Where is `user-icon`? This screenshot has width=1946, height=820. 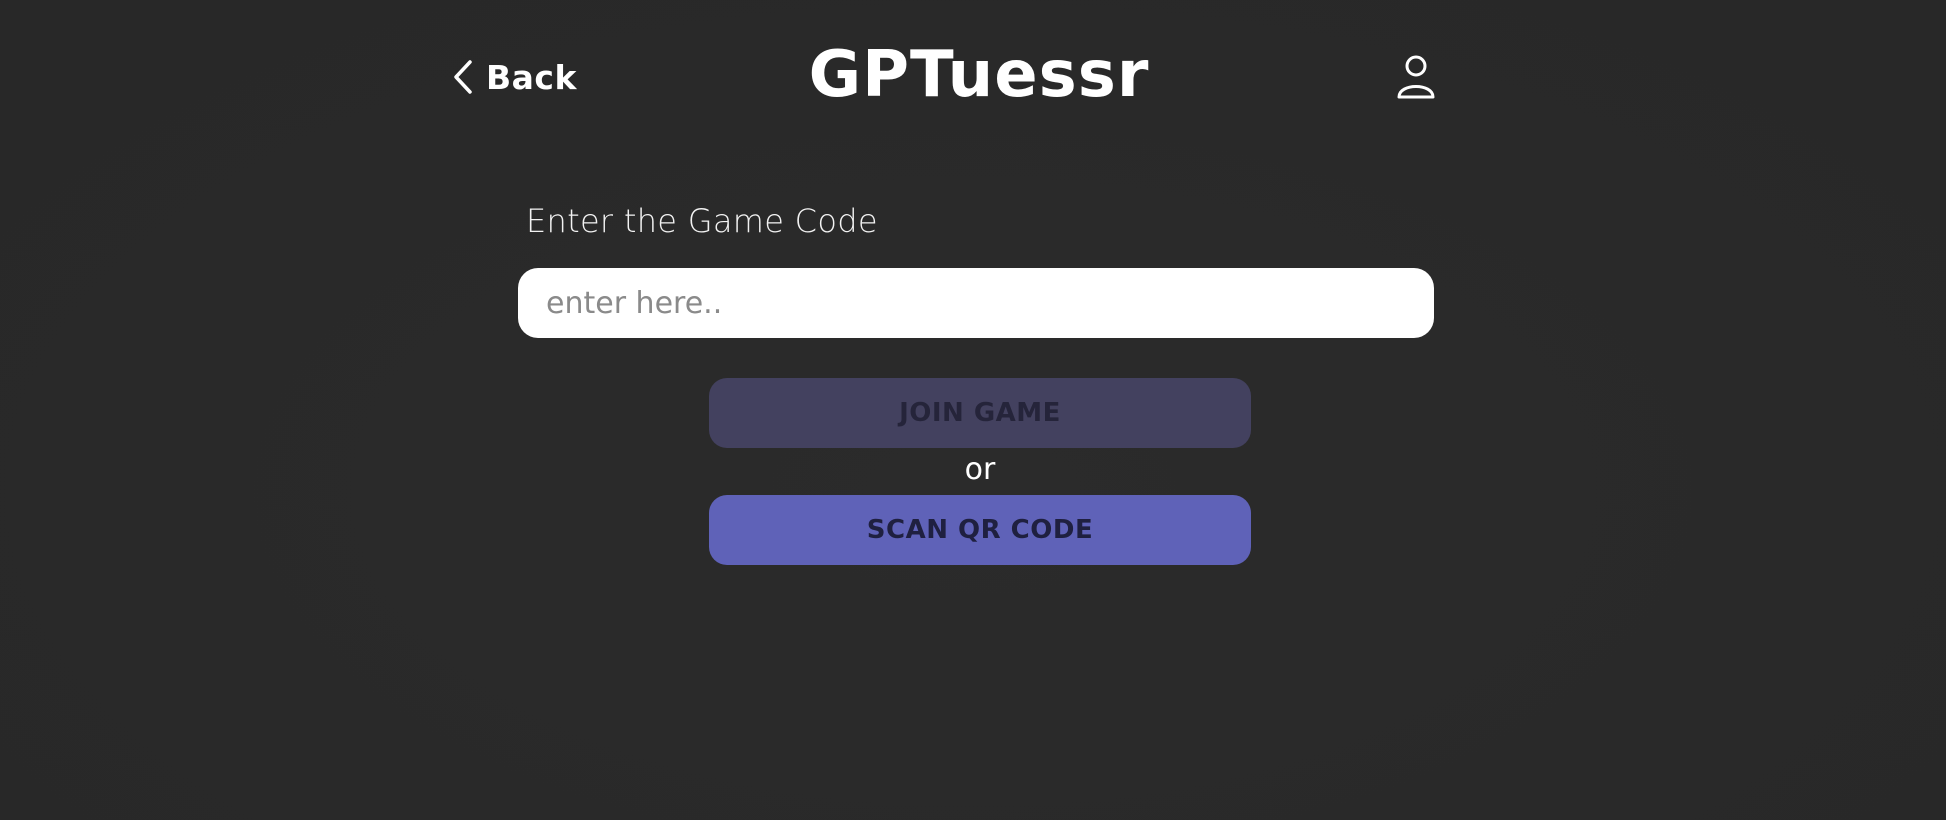
user-icon is located at coordinates (1416, 77).